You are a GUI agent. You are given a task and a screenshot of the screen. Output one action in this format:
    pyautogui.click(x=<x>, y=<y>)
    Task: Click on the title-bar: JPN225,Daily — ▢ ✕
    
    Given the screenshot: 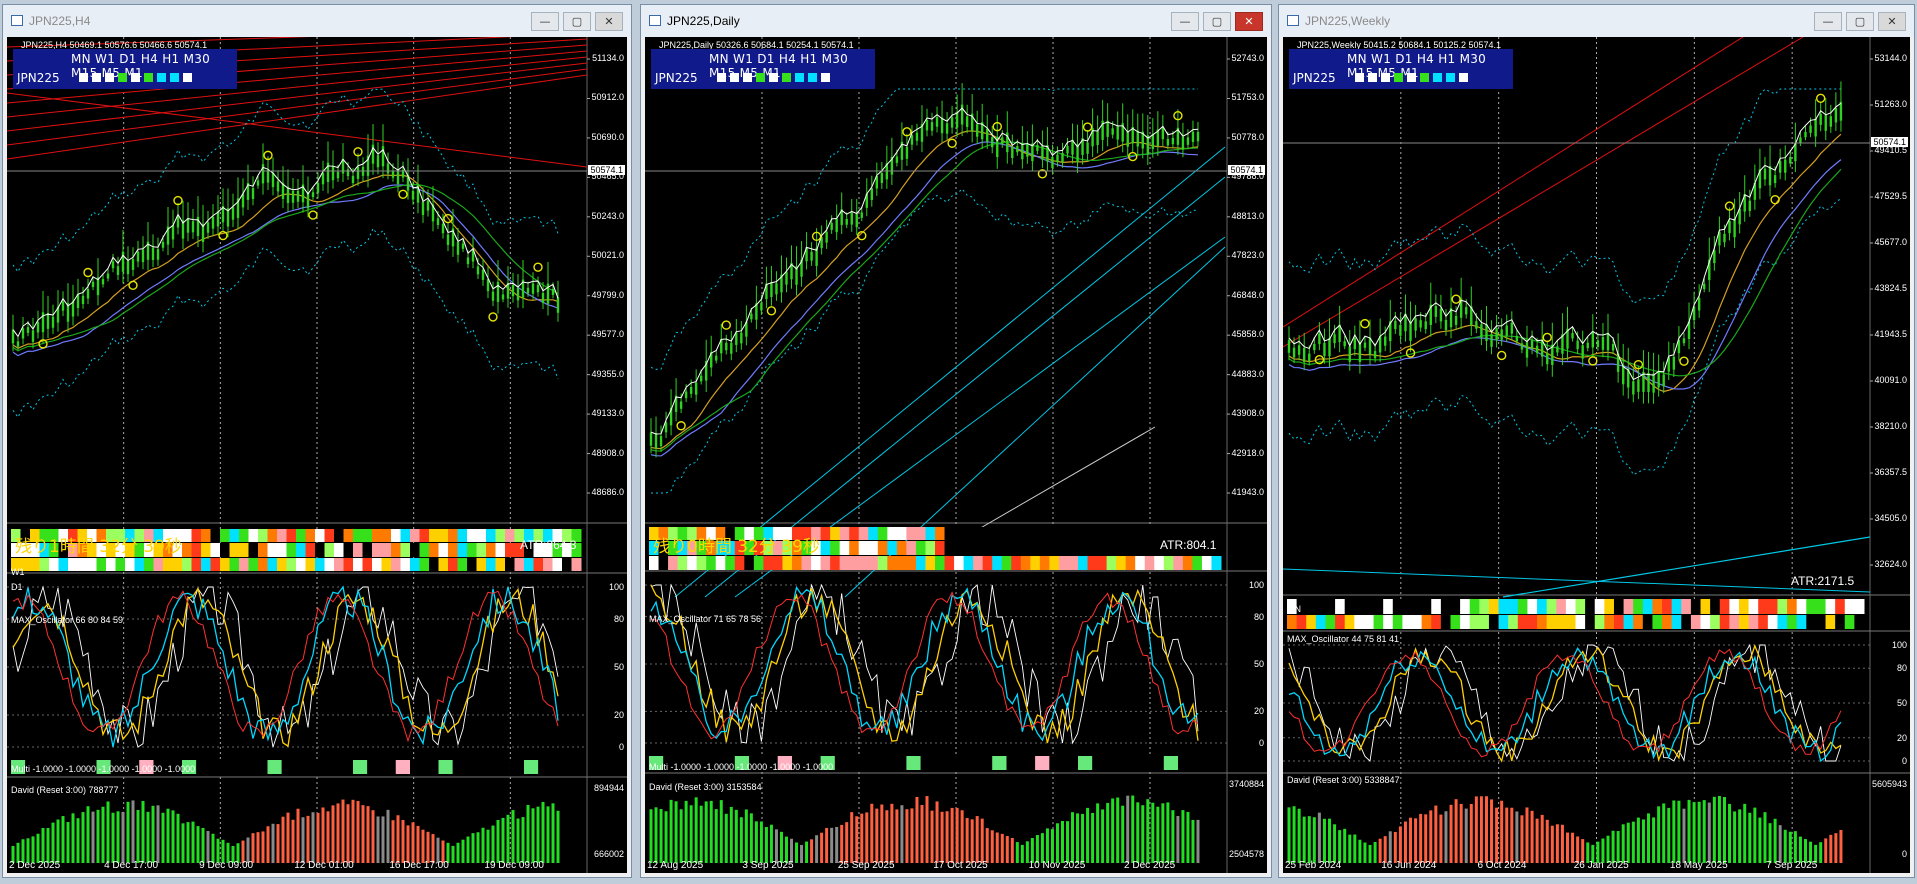 What is the action you would take?
    pyautogui.click(x=956, y=21)
    